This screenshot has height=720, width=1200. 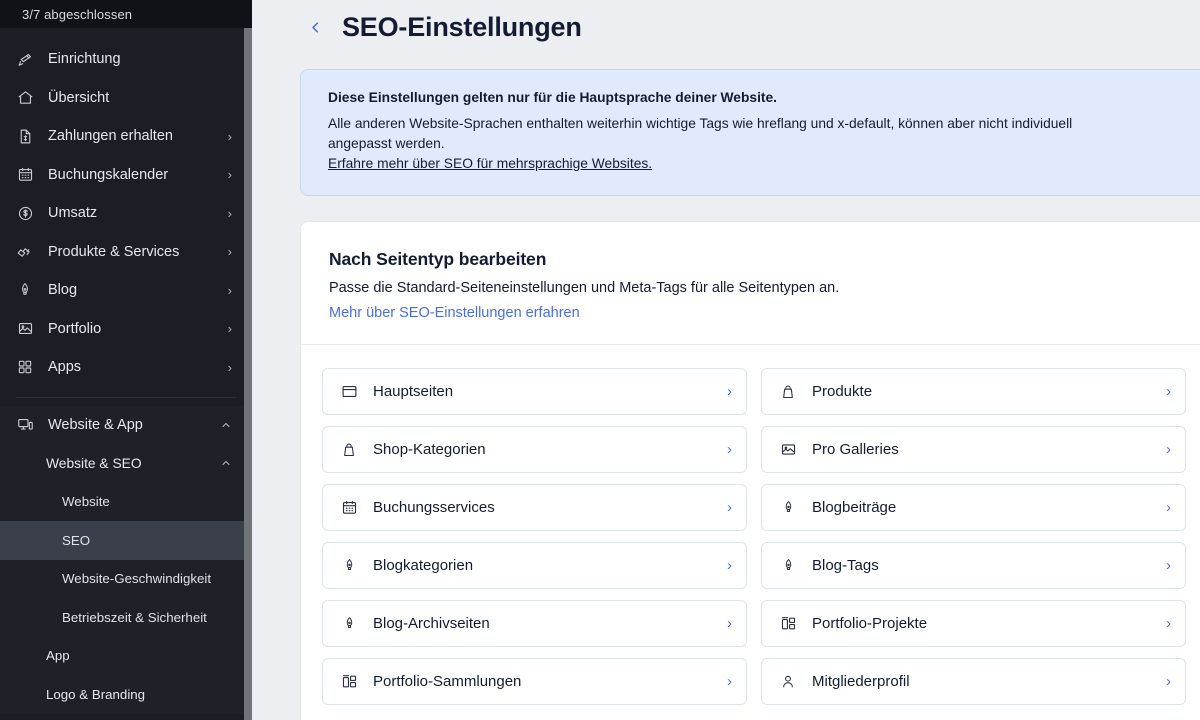 I want to click on home-icon, so click(x=25, y=98).